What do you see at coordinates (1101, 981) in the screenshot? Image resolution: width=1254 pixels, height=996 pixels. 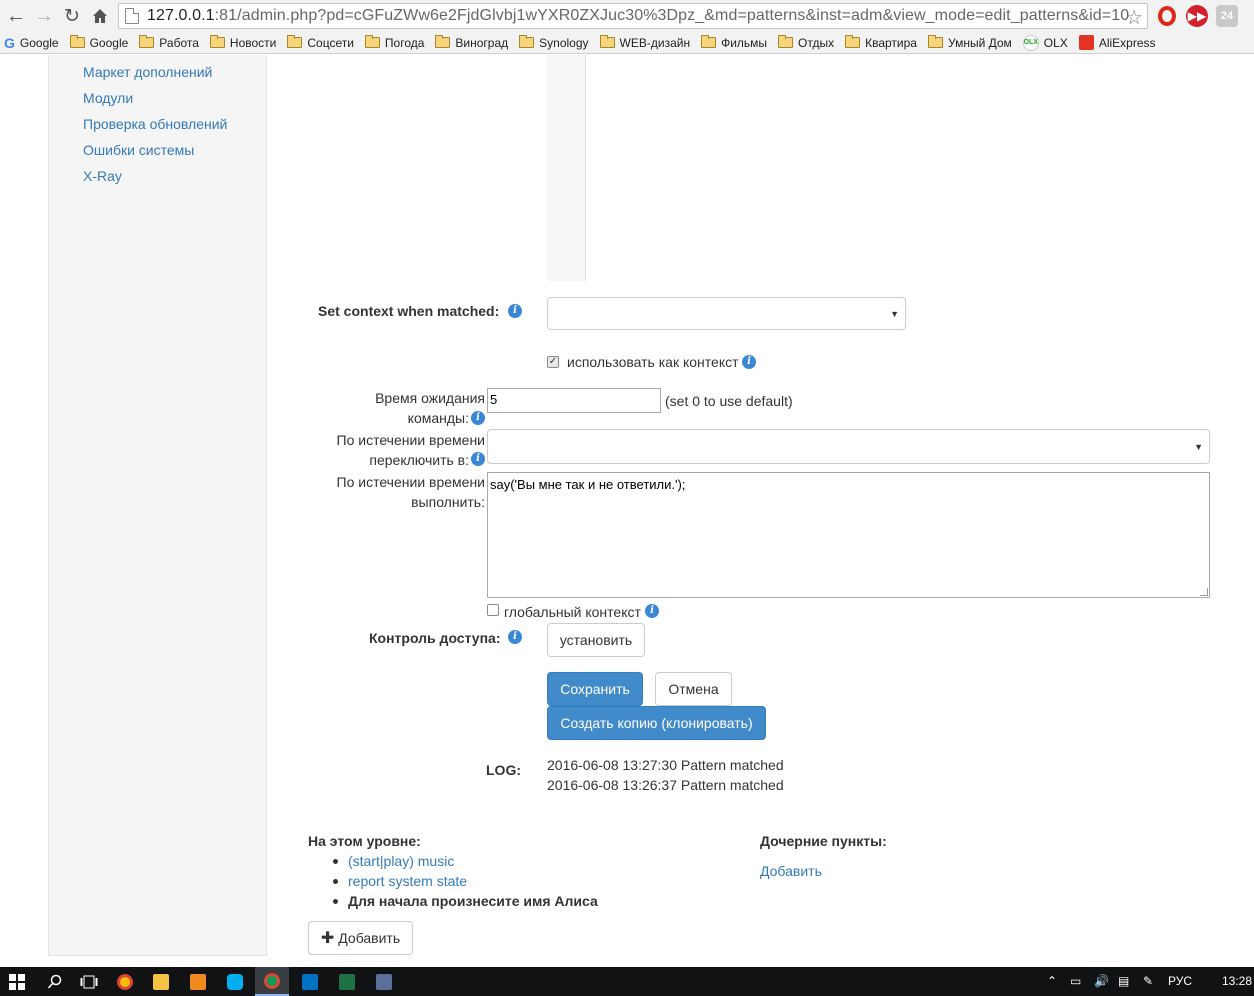 I see `volume-icon: 🔊` at bounding box center [1101, 981].